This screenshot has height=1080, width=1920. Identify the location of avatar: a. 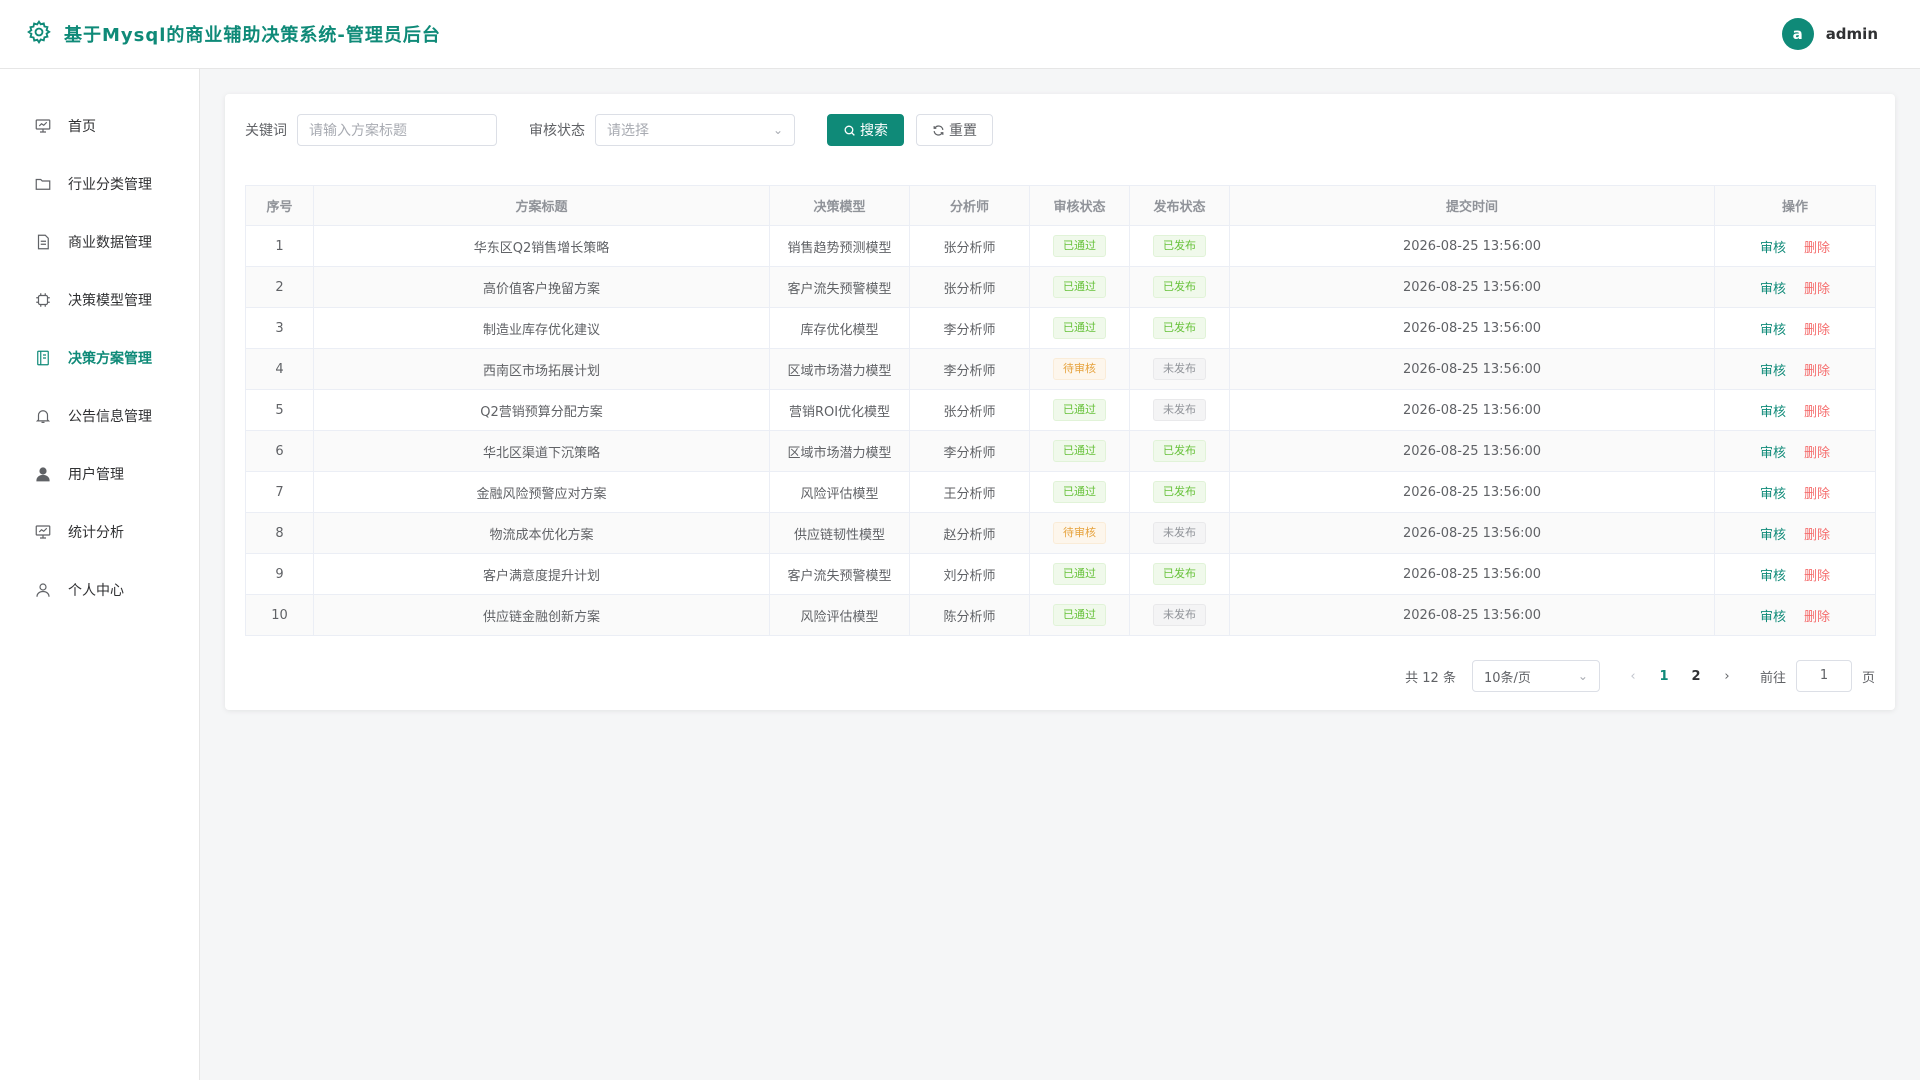
(1797, 34).